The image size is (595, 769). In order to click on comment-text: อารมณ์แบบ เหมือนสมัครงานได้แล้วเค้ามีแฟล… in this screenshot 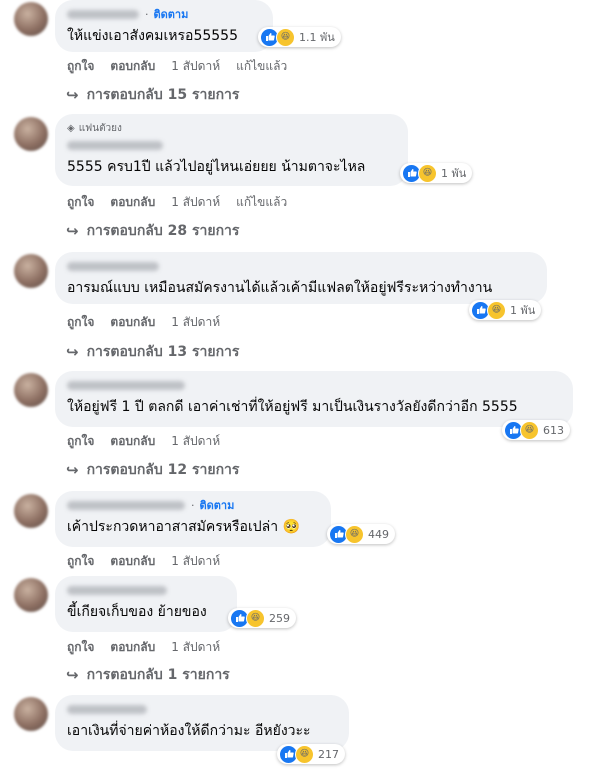, I will do `click(280, 288)`.